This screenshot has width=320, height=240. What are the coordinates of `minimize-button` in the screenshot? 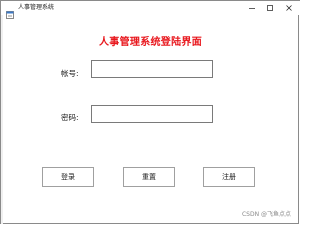 It's located at (252, 8).